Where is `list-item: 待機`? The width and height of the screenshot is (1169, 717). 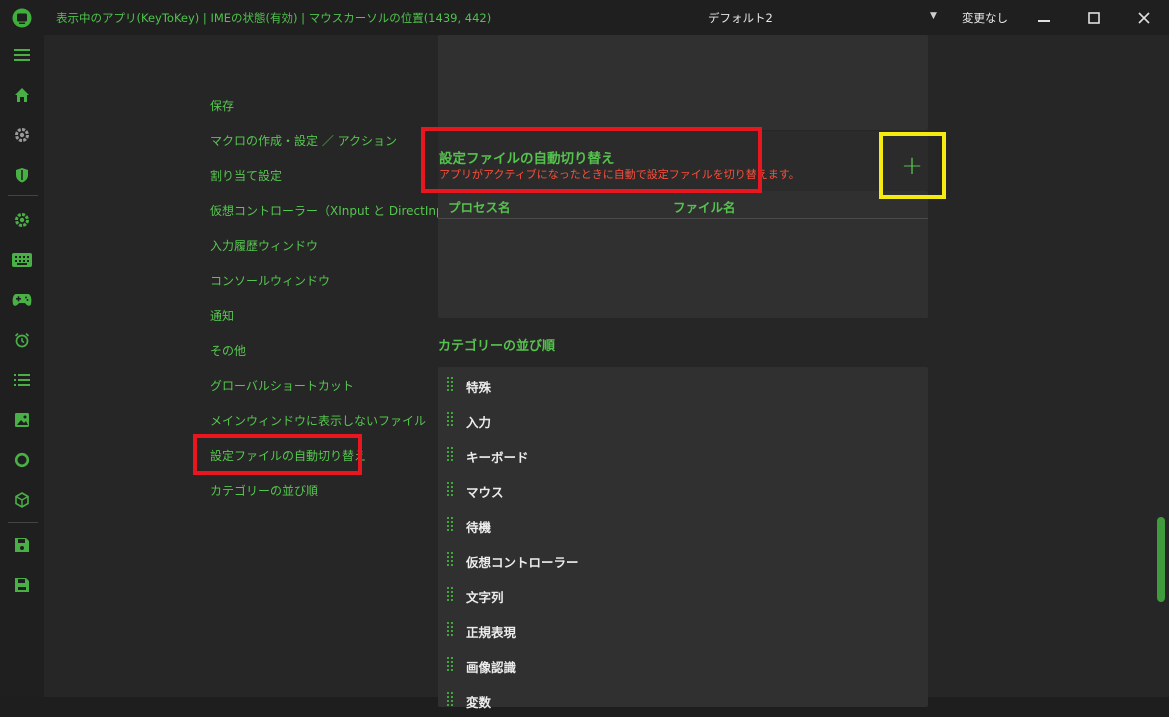 list-item: 待機 is located at coordinates (683, 524).